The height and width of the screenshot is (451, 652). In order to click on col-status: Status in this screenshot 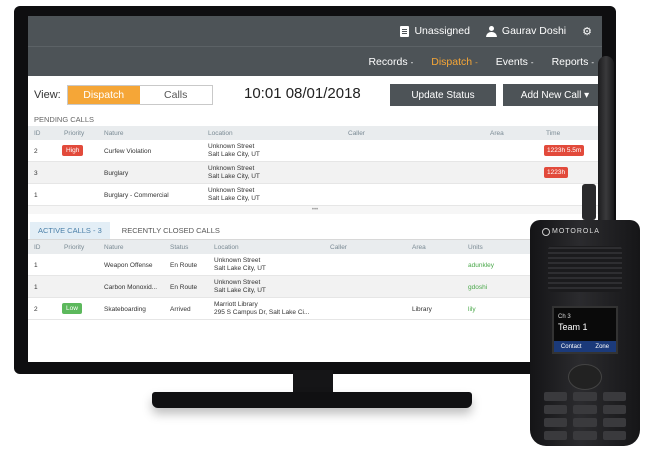, I will do `click(179, 247)`.